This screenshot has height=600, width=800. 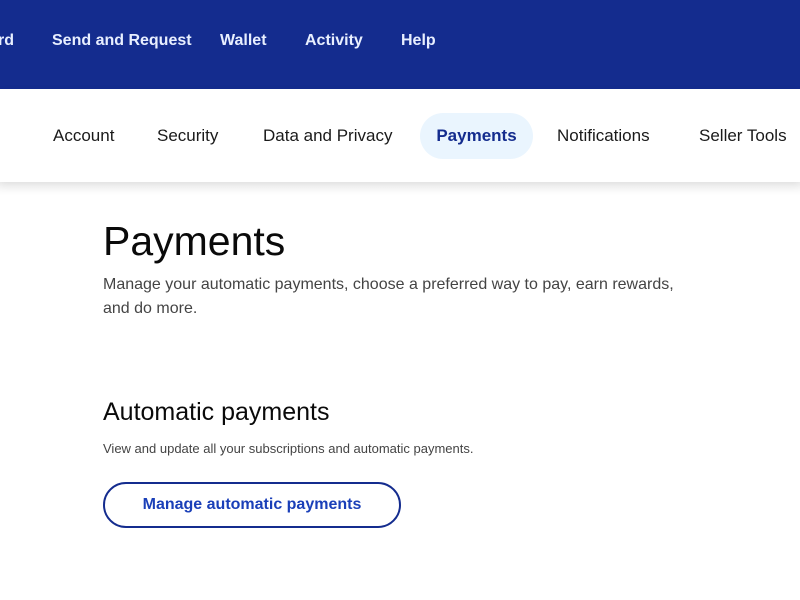 I want to click on tab-account: Account, so click(x=83, y=136).